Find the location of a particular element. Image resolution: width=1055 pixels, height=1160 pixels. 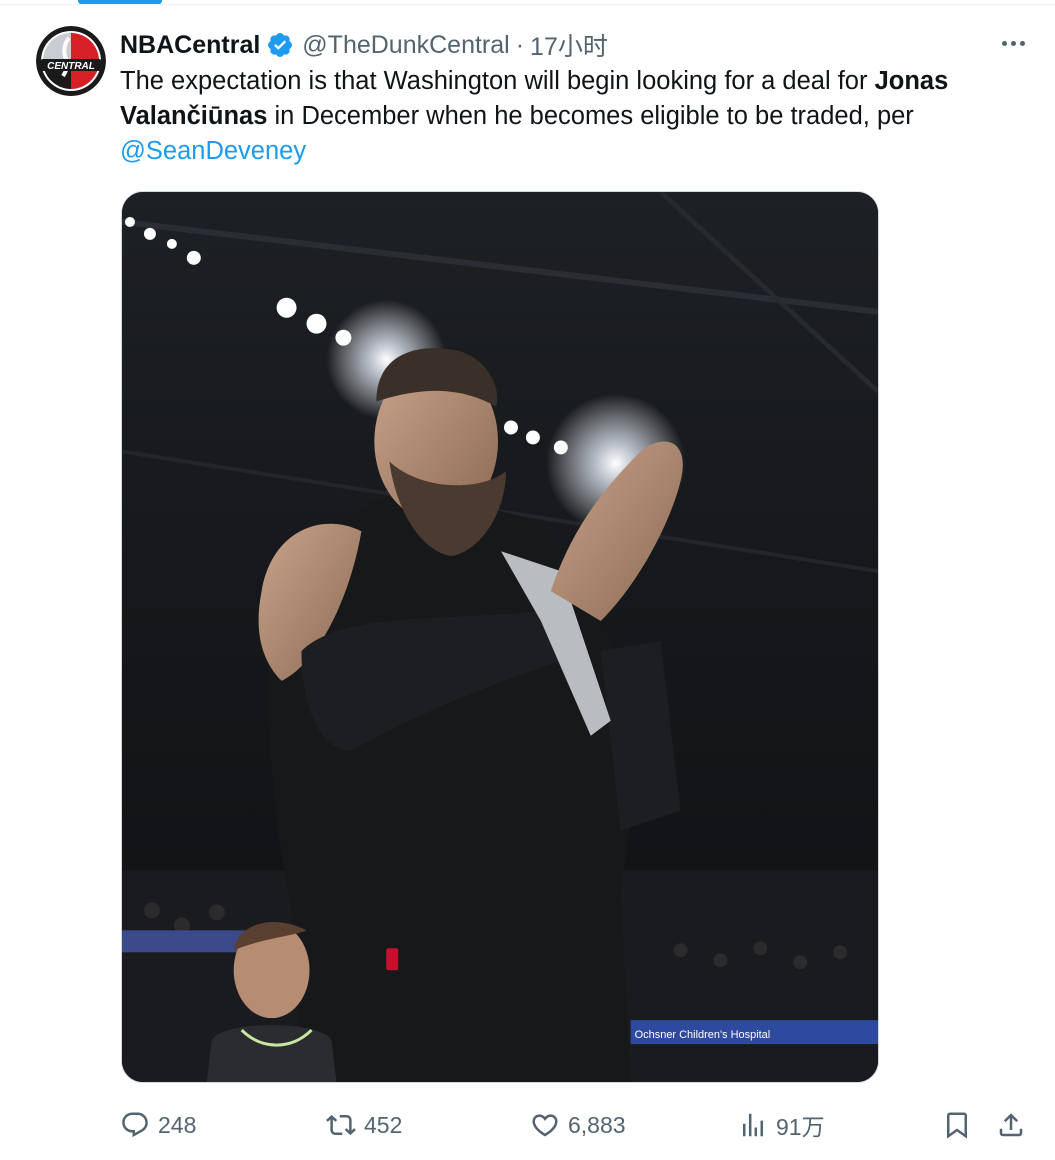

author-handle: @TheDunkCentral is located at coordinates (405, 45).